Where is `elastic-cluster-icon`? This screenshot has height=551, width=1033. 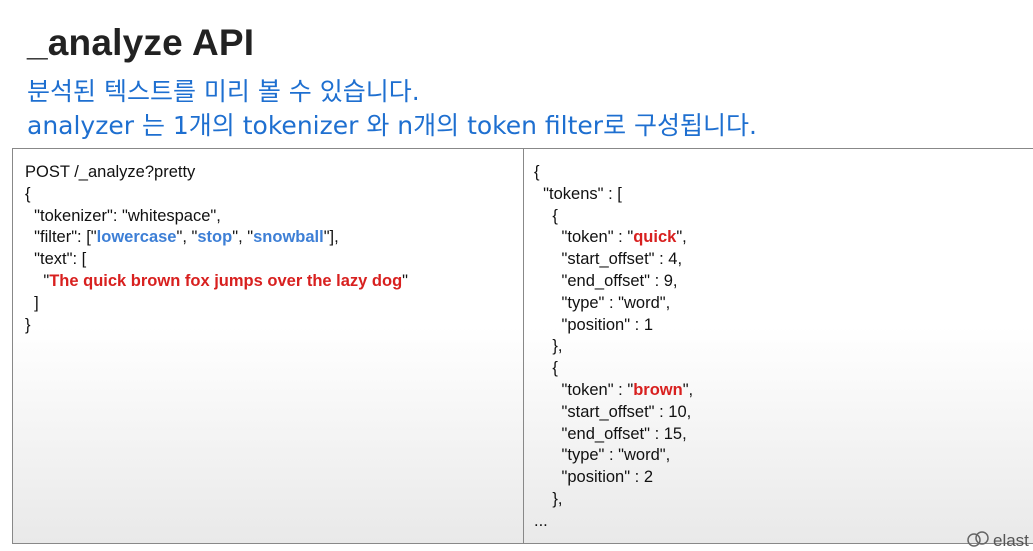 elastic-cluster-icon is located at coordinates (978, 539).